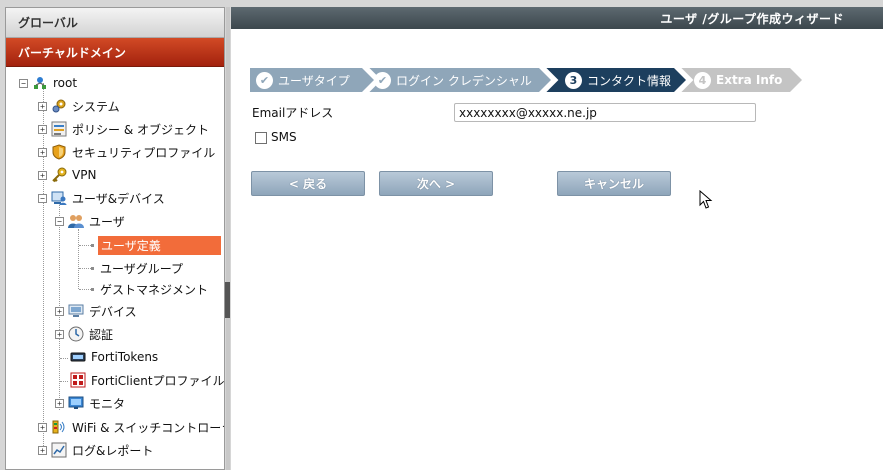 This screenshot has width=883, height=470. I want to click on tree-vpn: + VPN, so click(67, 175).